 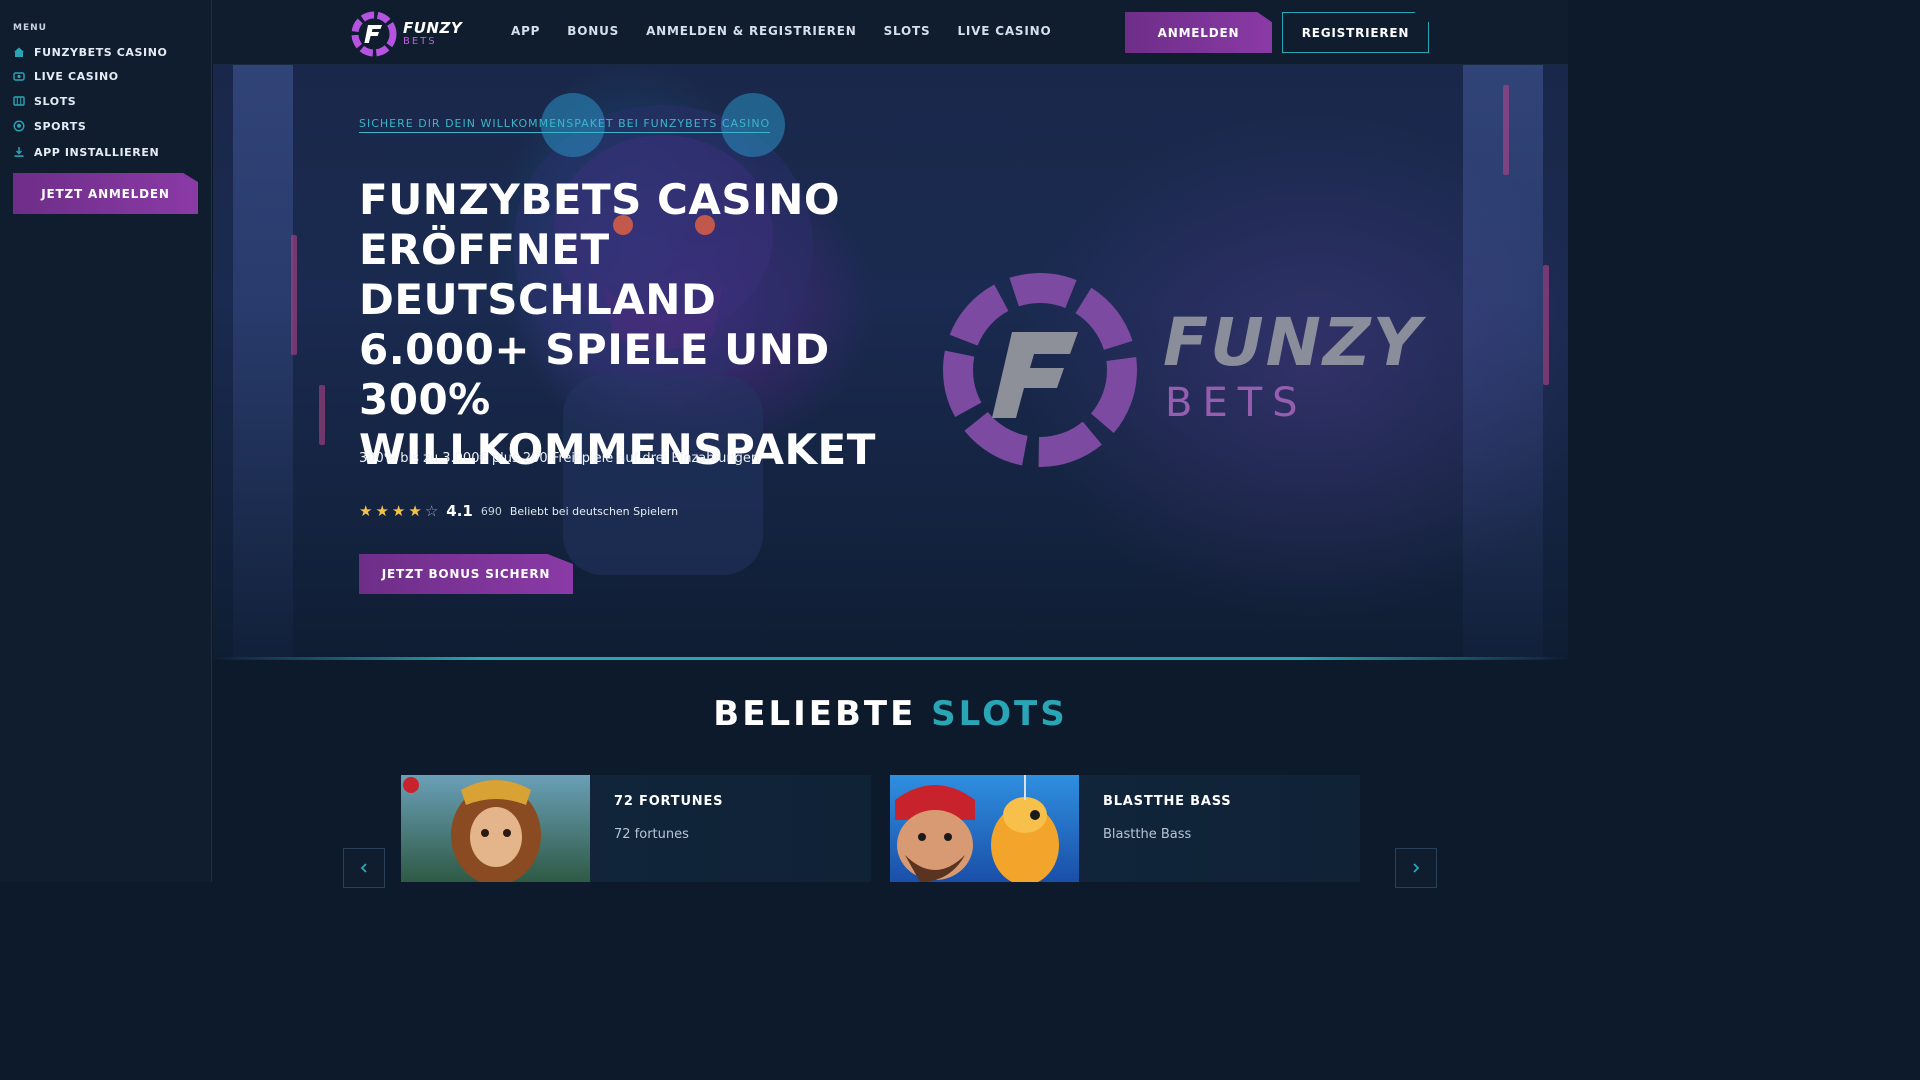 I want to click on logo-line1: FUNZY, so click(x=433, y=28).